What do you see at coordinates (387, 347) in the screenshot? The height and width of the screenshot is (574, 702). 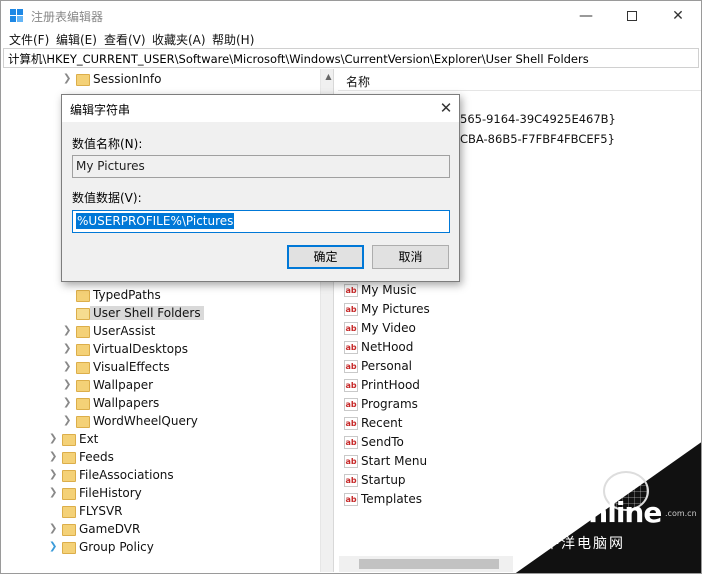 I see `list-item-label: NetHood` at bounding box center [387, 347].